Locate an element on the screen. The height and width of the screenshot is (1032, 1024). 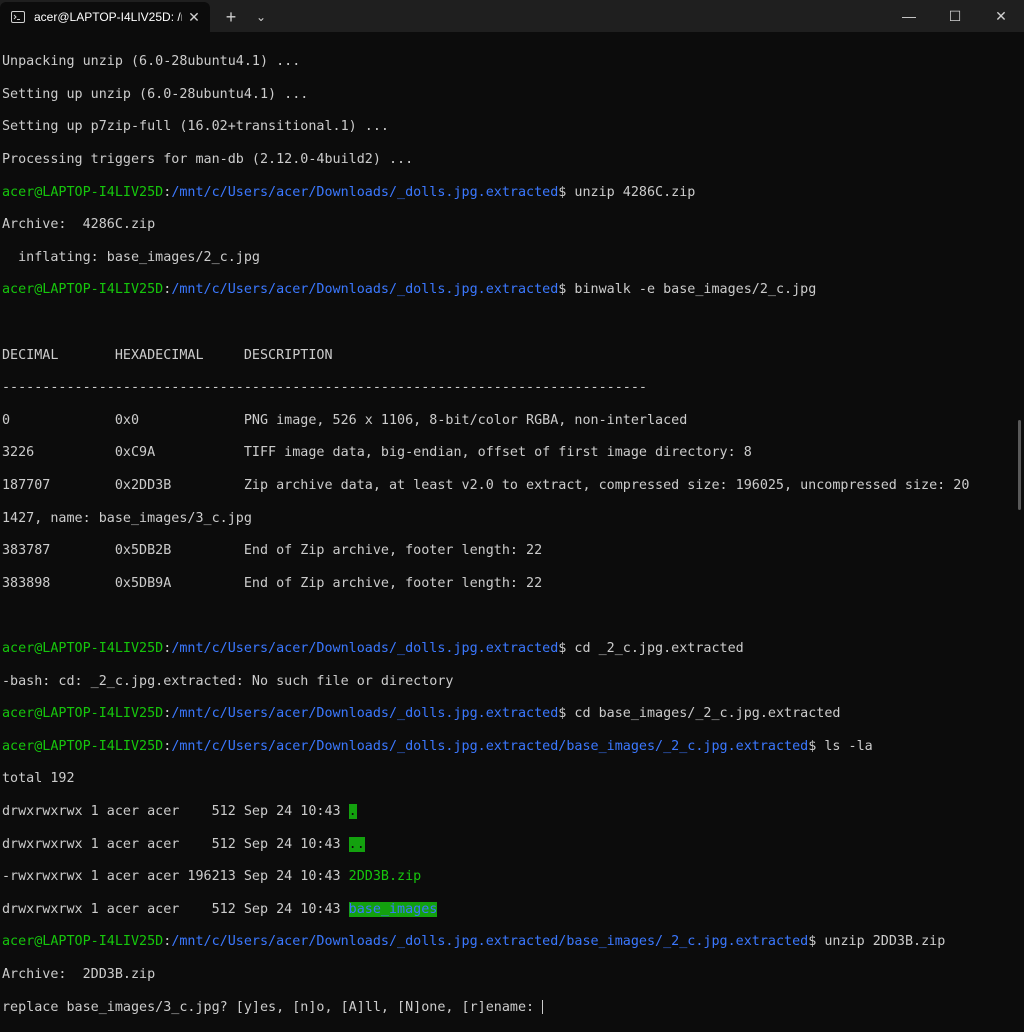
title-bar: acer@LAPTOP-I4LIV25D: /mnt ✕ + ⌄ — ☐ ✕ is located at coordinates (512, 16).